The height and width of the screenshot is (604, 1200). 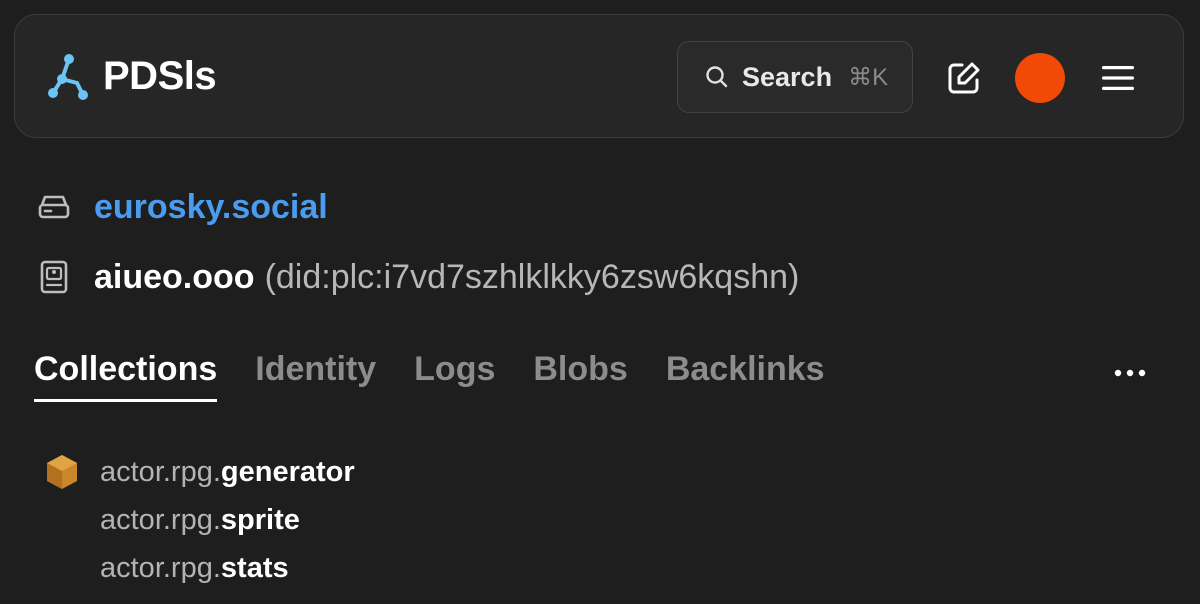 I want to click on search-label: Search, so click(x=787, y=76).